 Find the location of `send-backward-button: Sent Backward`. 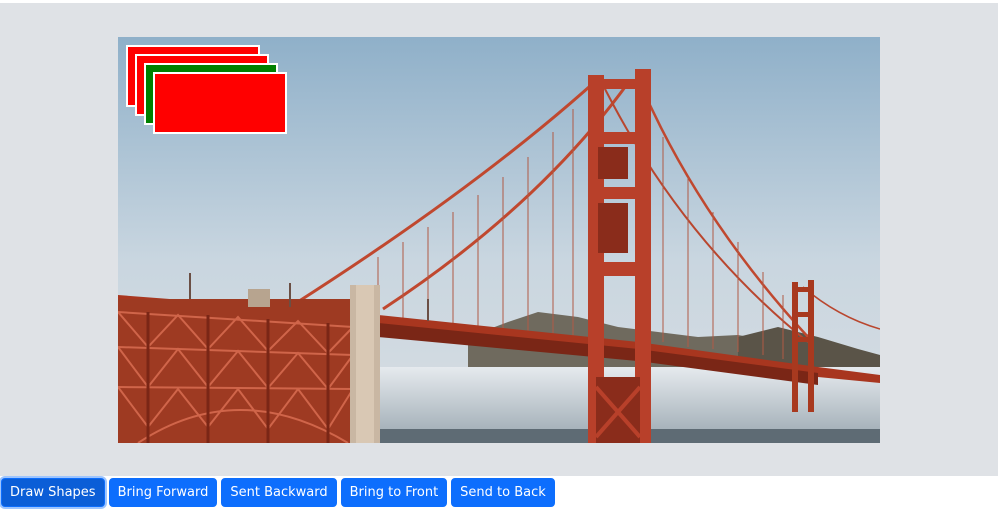

send-backward-button: Sent Backward is located at coordinates (279, 492).